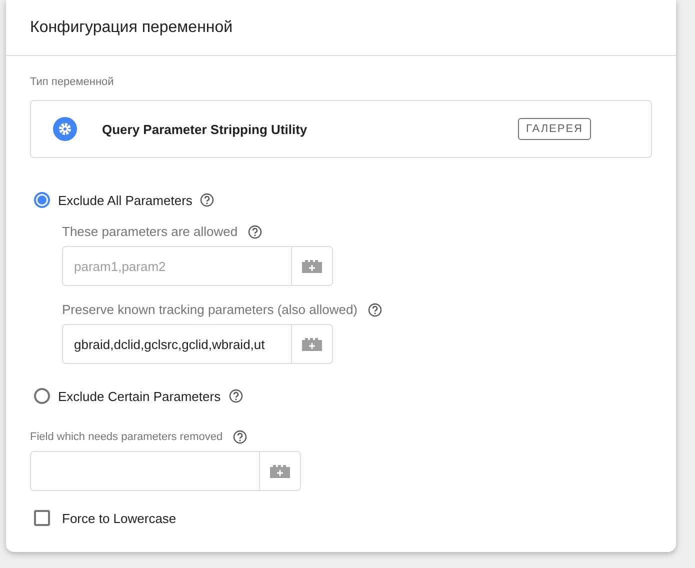 The image size is (695, 568). Describe the element at coordinates (177, 344) in the screenshot. I see `input-field: gbraid,dclid,gclsrc,gclid,wbraid,ut` at that location.